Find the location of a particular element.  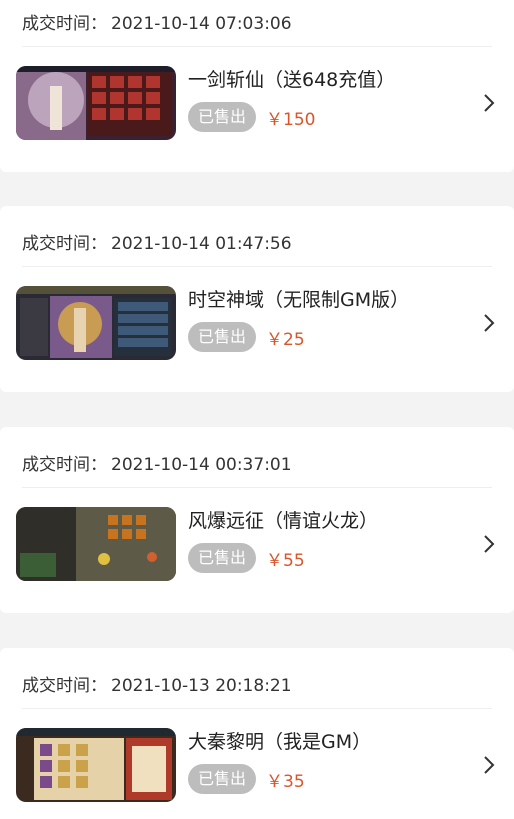

game-name: 大秦黎明（我是GM） is located at coordinates (280, 742).